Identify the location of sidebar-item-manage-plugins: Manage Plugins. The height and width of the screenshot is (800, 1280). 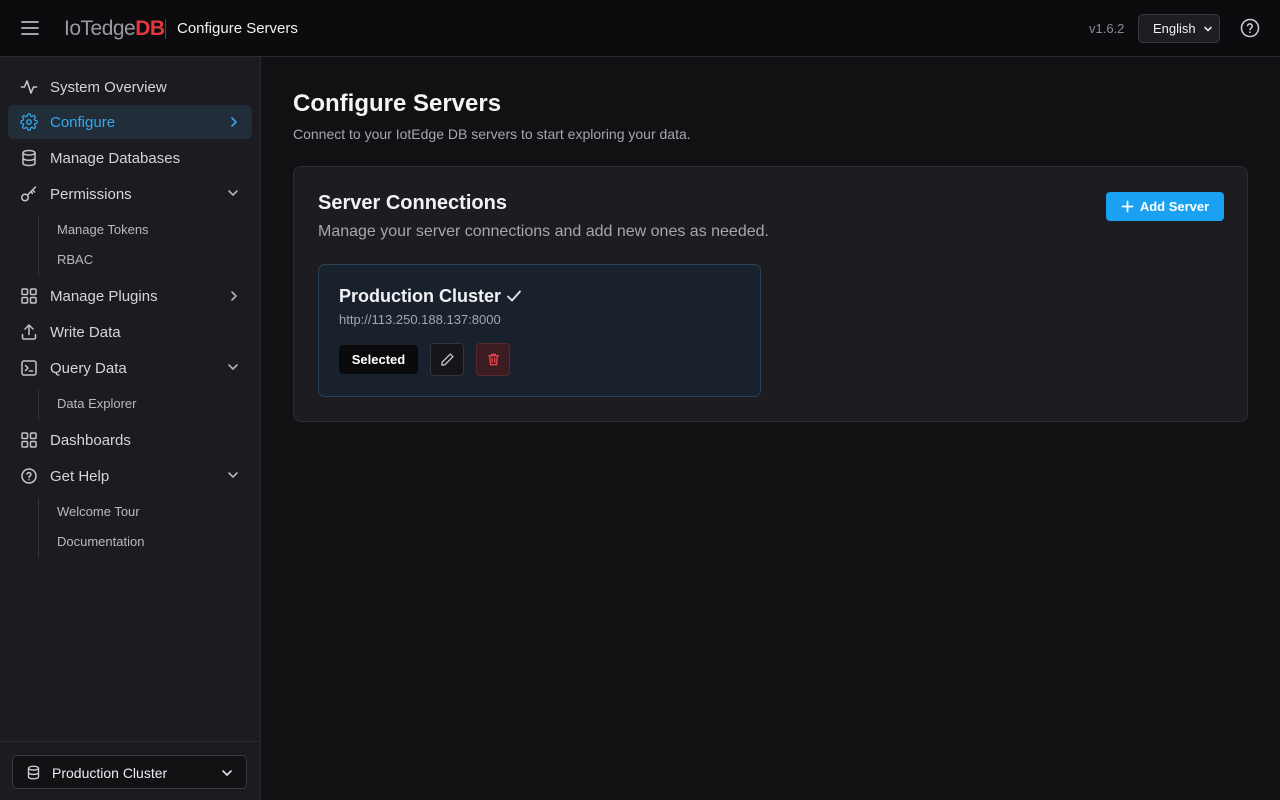
(130, 296).